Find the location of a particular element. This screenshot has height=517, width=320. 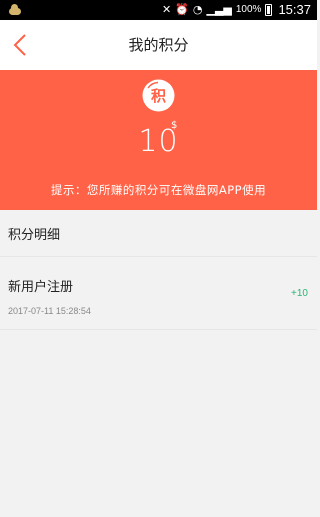

points-unit: $ is located at coordinates (174, 125).